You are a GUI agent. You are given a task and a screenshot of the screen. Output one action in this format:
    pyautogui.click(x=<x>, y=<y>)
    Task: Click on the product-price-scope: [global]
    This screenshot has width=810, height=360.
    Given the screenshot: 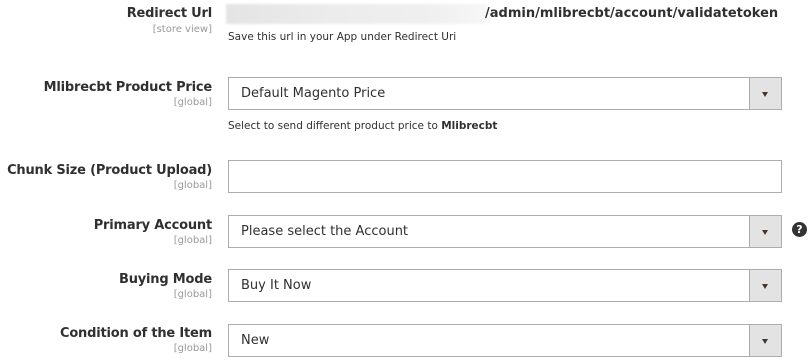 What is the action you would take?
    pyautogui.click(x=192, y=102)
    